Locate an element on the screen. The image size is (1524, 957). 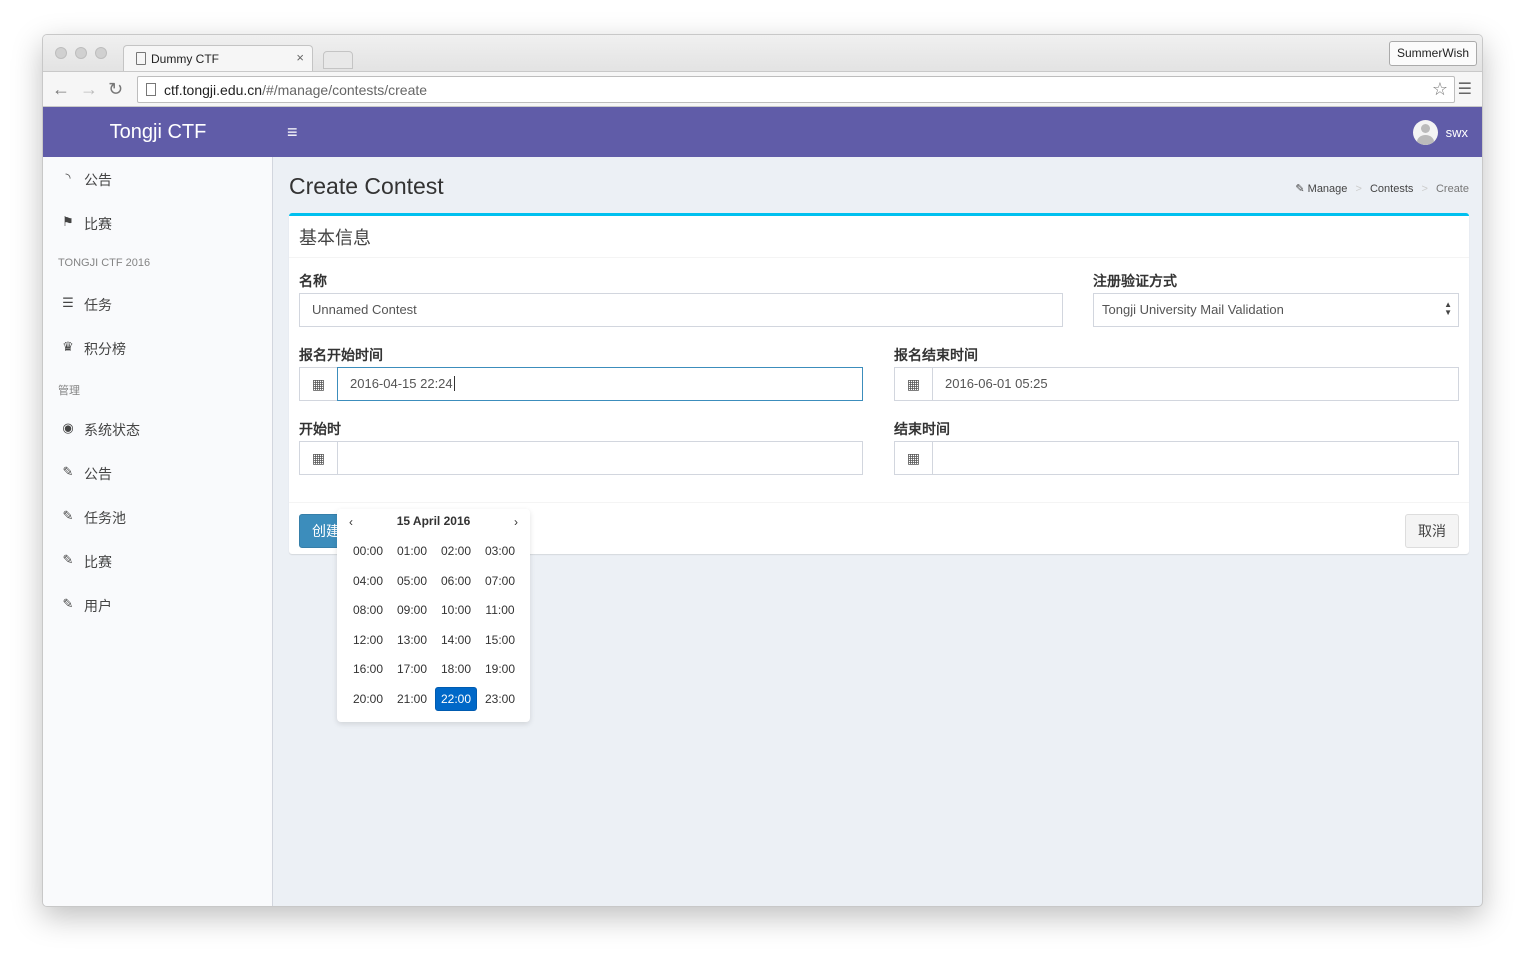
hour-option: 04:00 is located at coordinates (368, 581).